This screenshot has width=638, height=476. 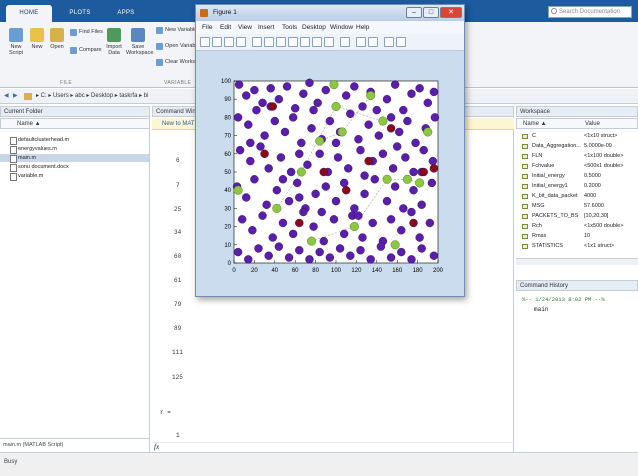 I want to click on file-item: defaultclusterhead.m, so click(x=39, y=140).